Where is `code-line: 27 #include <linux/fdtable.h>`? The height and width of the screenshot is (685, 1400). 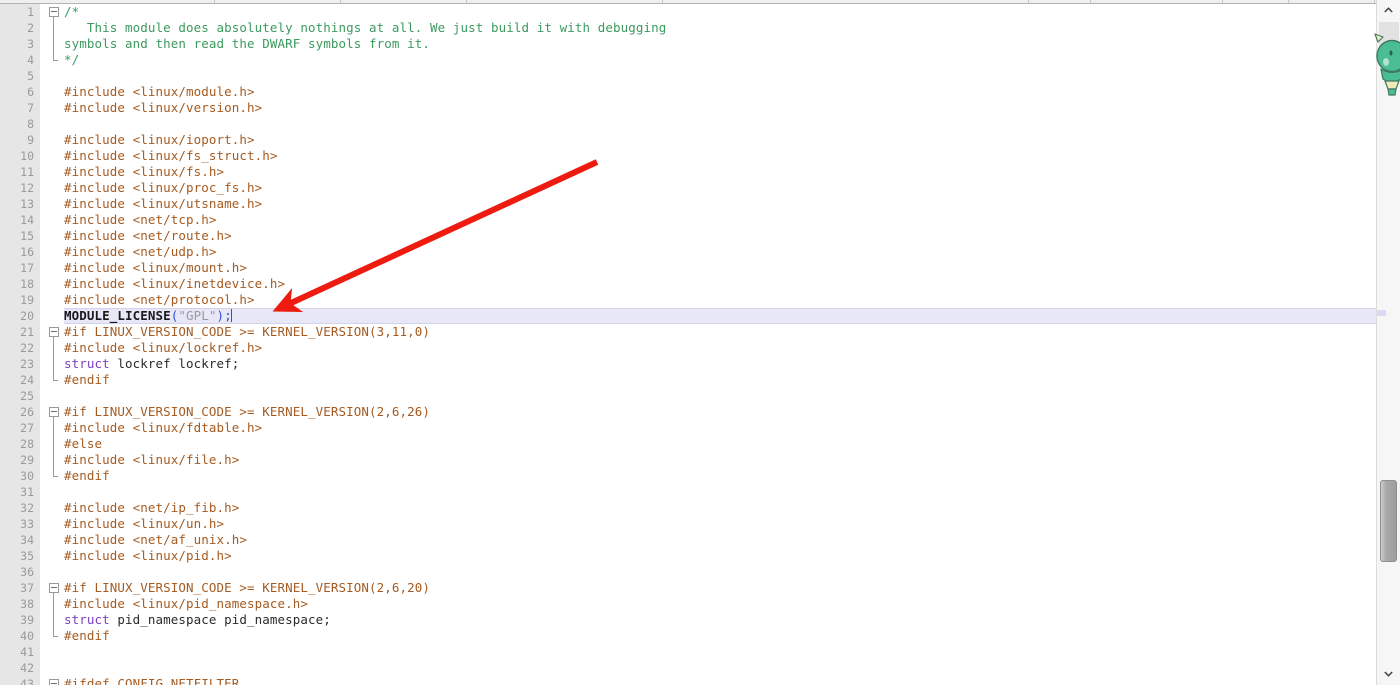 code-line: 27 #include <linux/fdtable.h> is located at coordinates (688, 428).